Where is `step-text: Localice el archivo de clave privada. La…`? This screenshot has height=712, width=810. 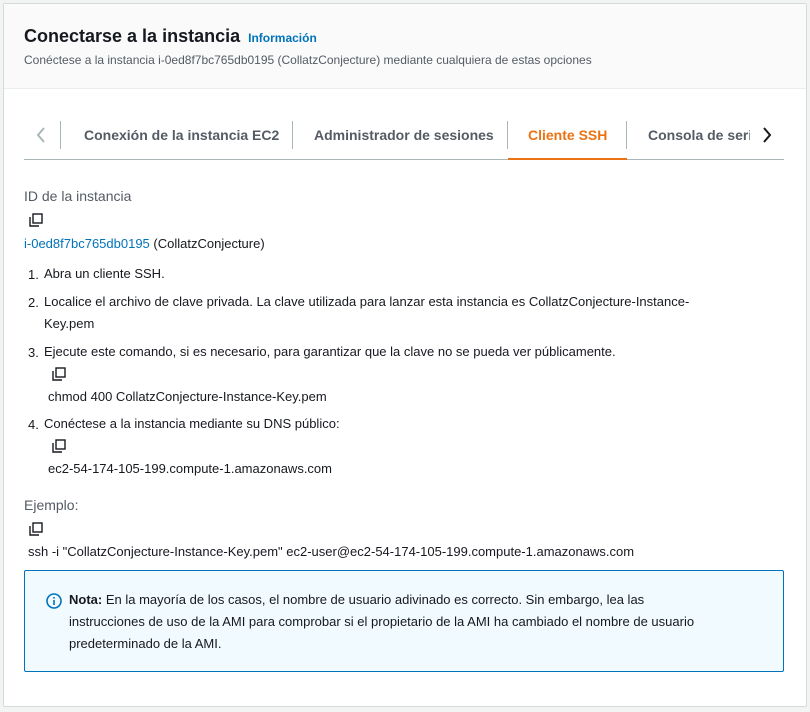
step-text: Localice el archivo de clave privada. La… is located at coordinates (366, 313).